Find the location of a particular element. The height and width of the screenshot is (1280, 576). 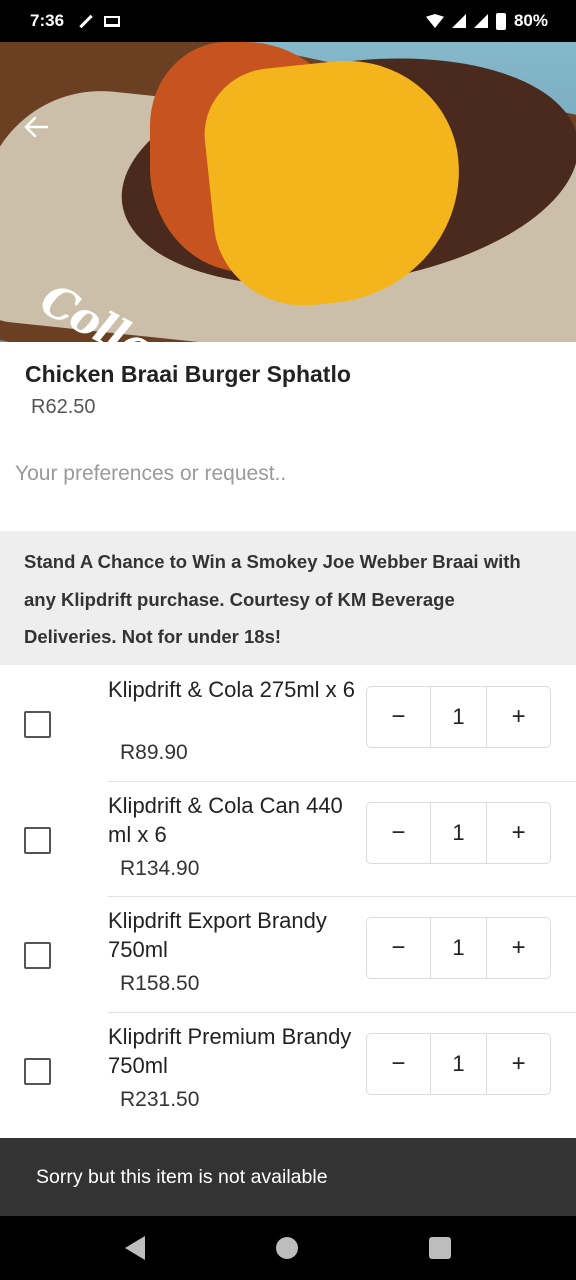

arrow-left-icon is located at coordinates (36, 127).